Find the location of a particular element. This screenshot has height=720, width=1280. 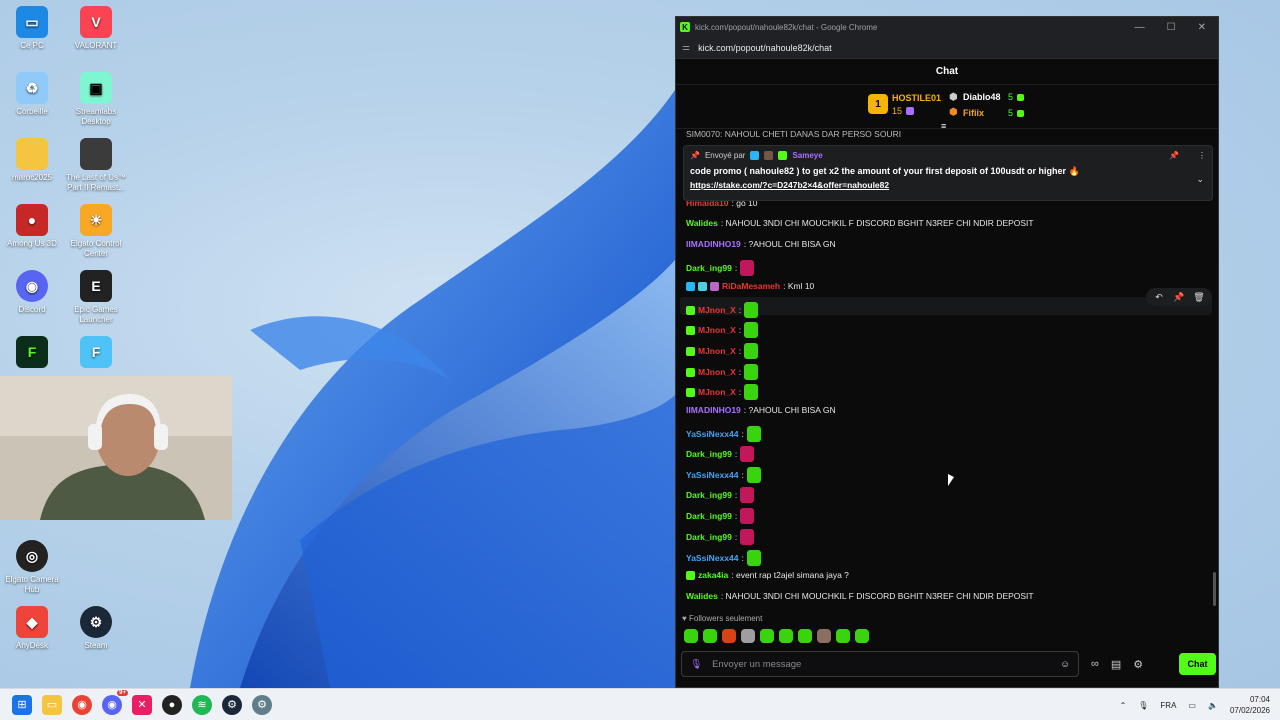

chat-username: zaka4ia is located at coordinates (713, 575).